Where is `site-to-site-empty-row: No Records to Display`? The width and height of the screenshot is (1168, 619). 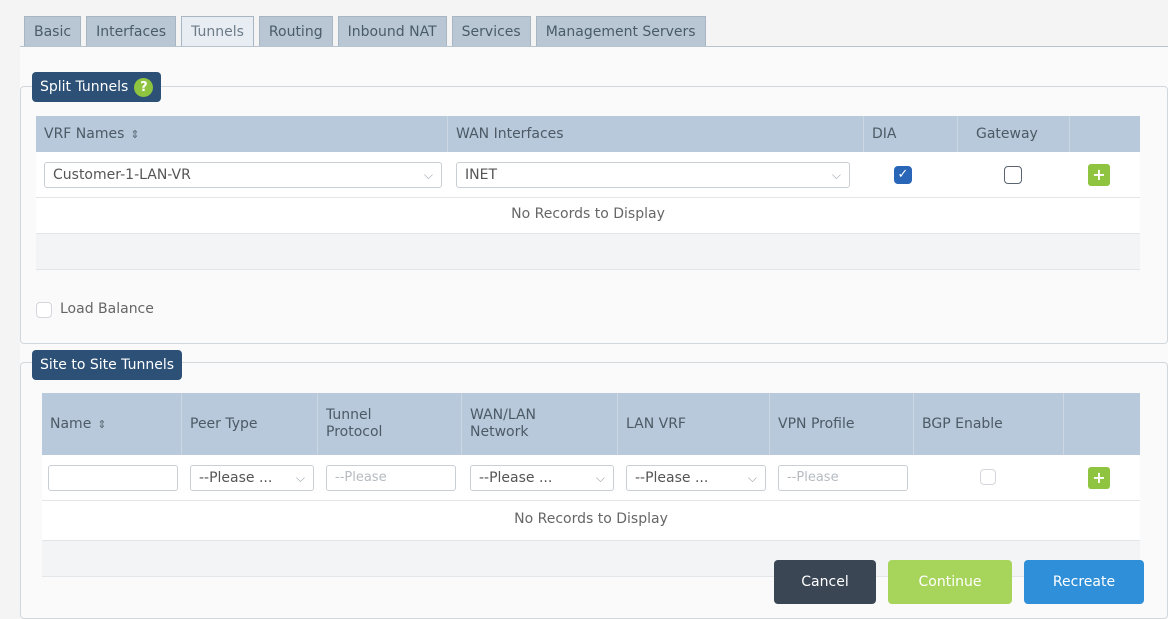
site-to-site-empty-row: No Records to Display is located at coordinates (591, 521).